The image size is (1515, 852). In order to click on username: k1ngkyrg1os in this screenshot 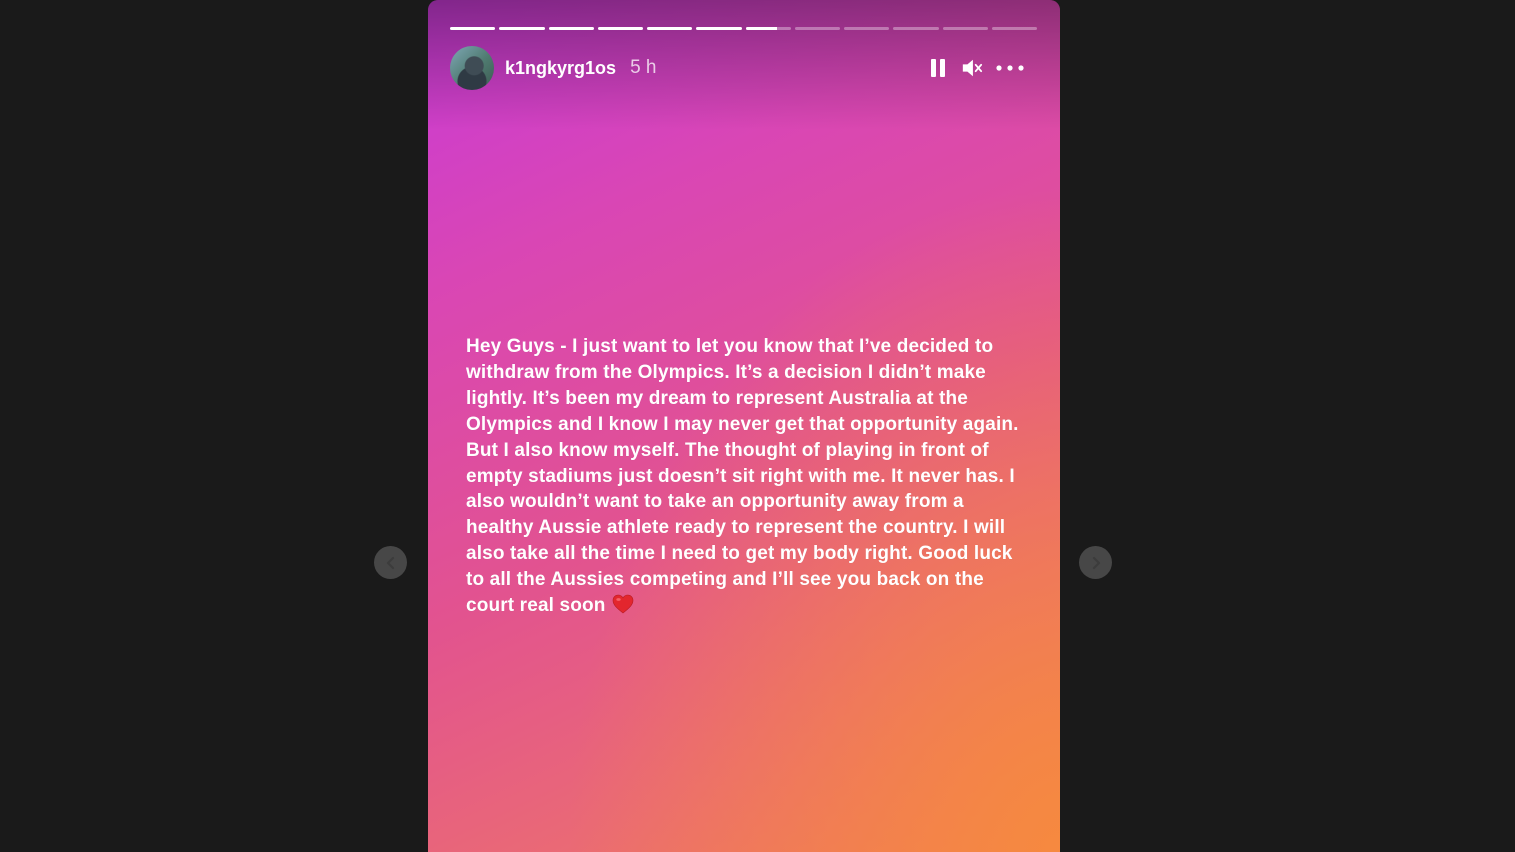, I will do `click(560, 68)`.